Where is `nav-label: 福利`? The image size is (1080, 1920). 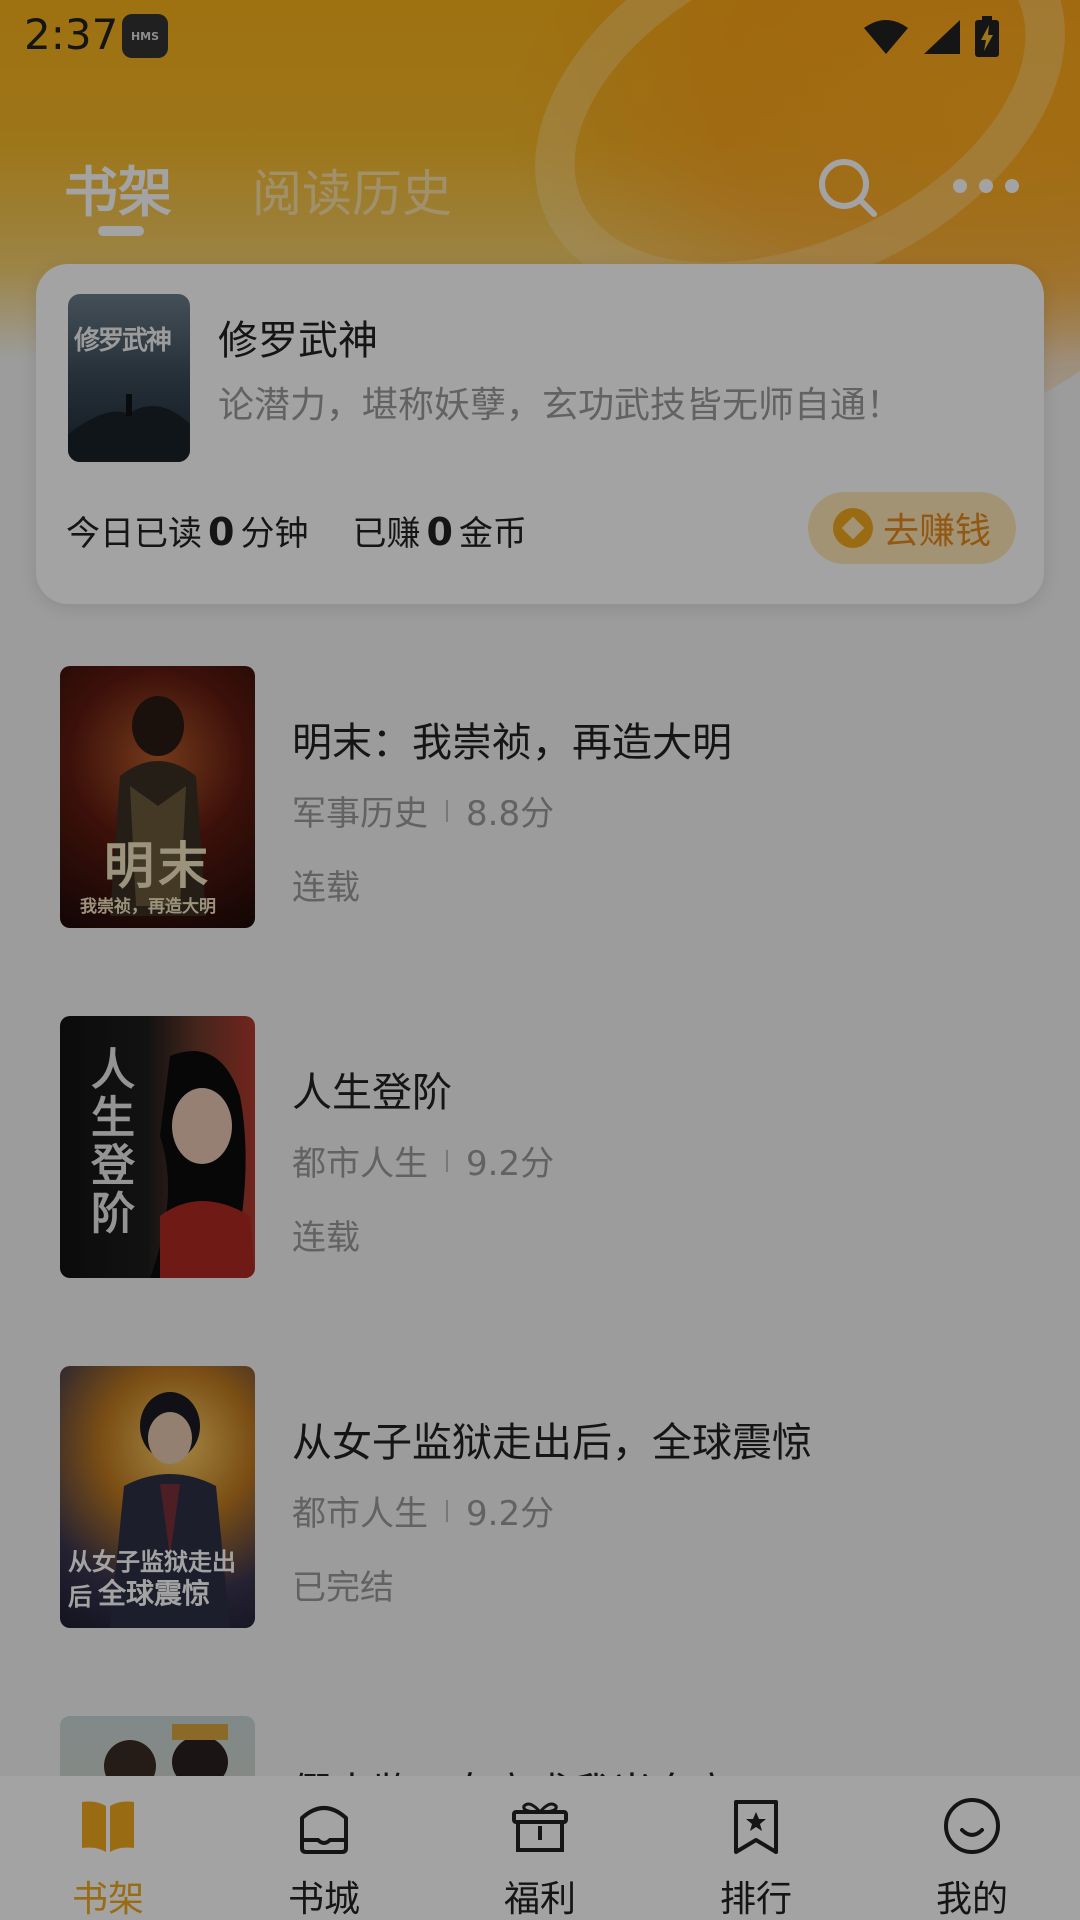 nav-label: 福利 is located at coordinates (539, 1899).